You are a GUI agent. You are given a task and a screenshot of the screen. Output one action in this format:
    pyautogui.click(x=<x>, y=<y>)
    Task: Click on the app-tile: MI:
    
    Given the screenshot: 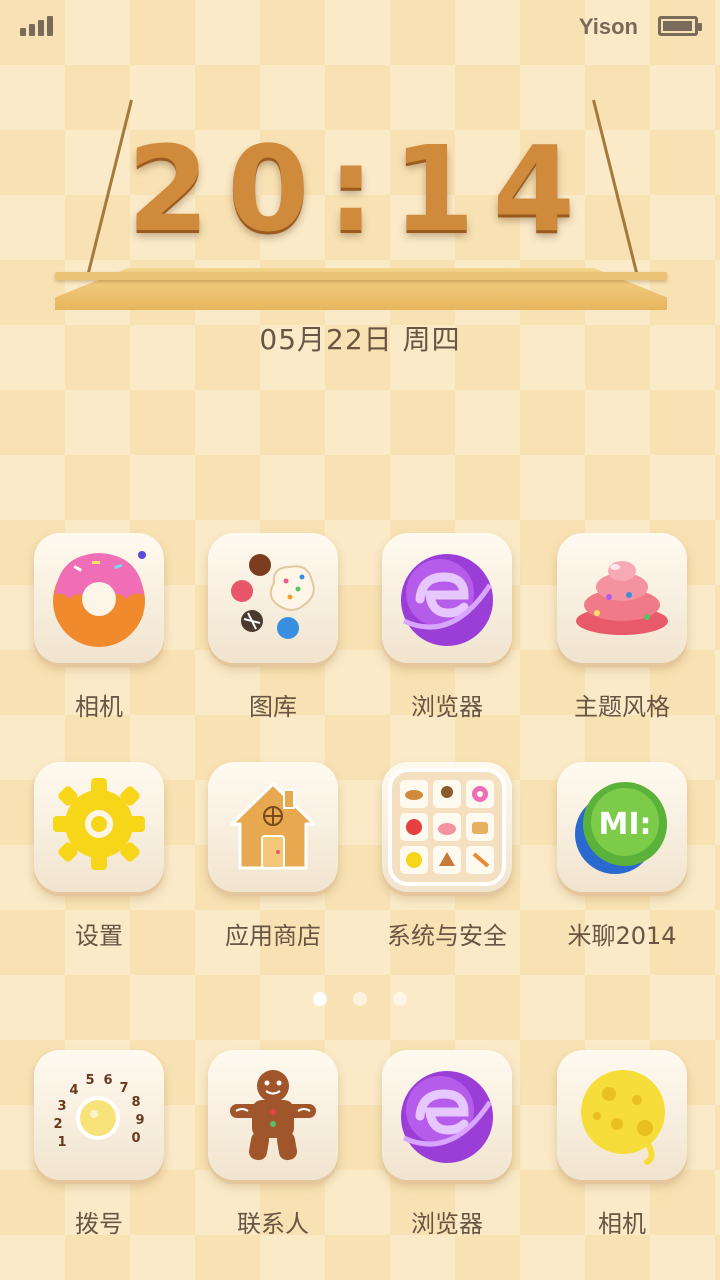 What is the action you would take?
    pyautogui.click(x=622, y=827)
    